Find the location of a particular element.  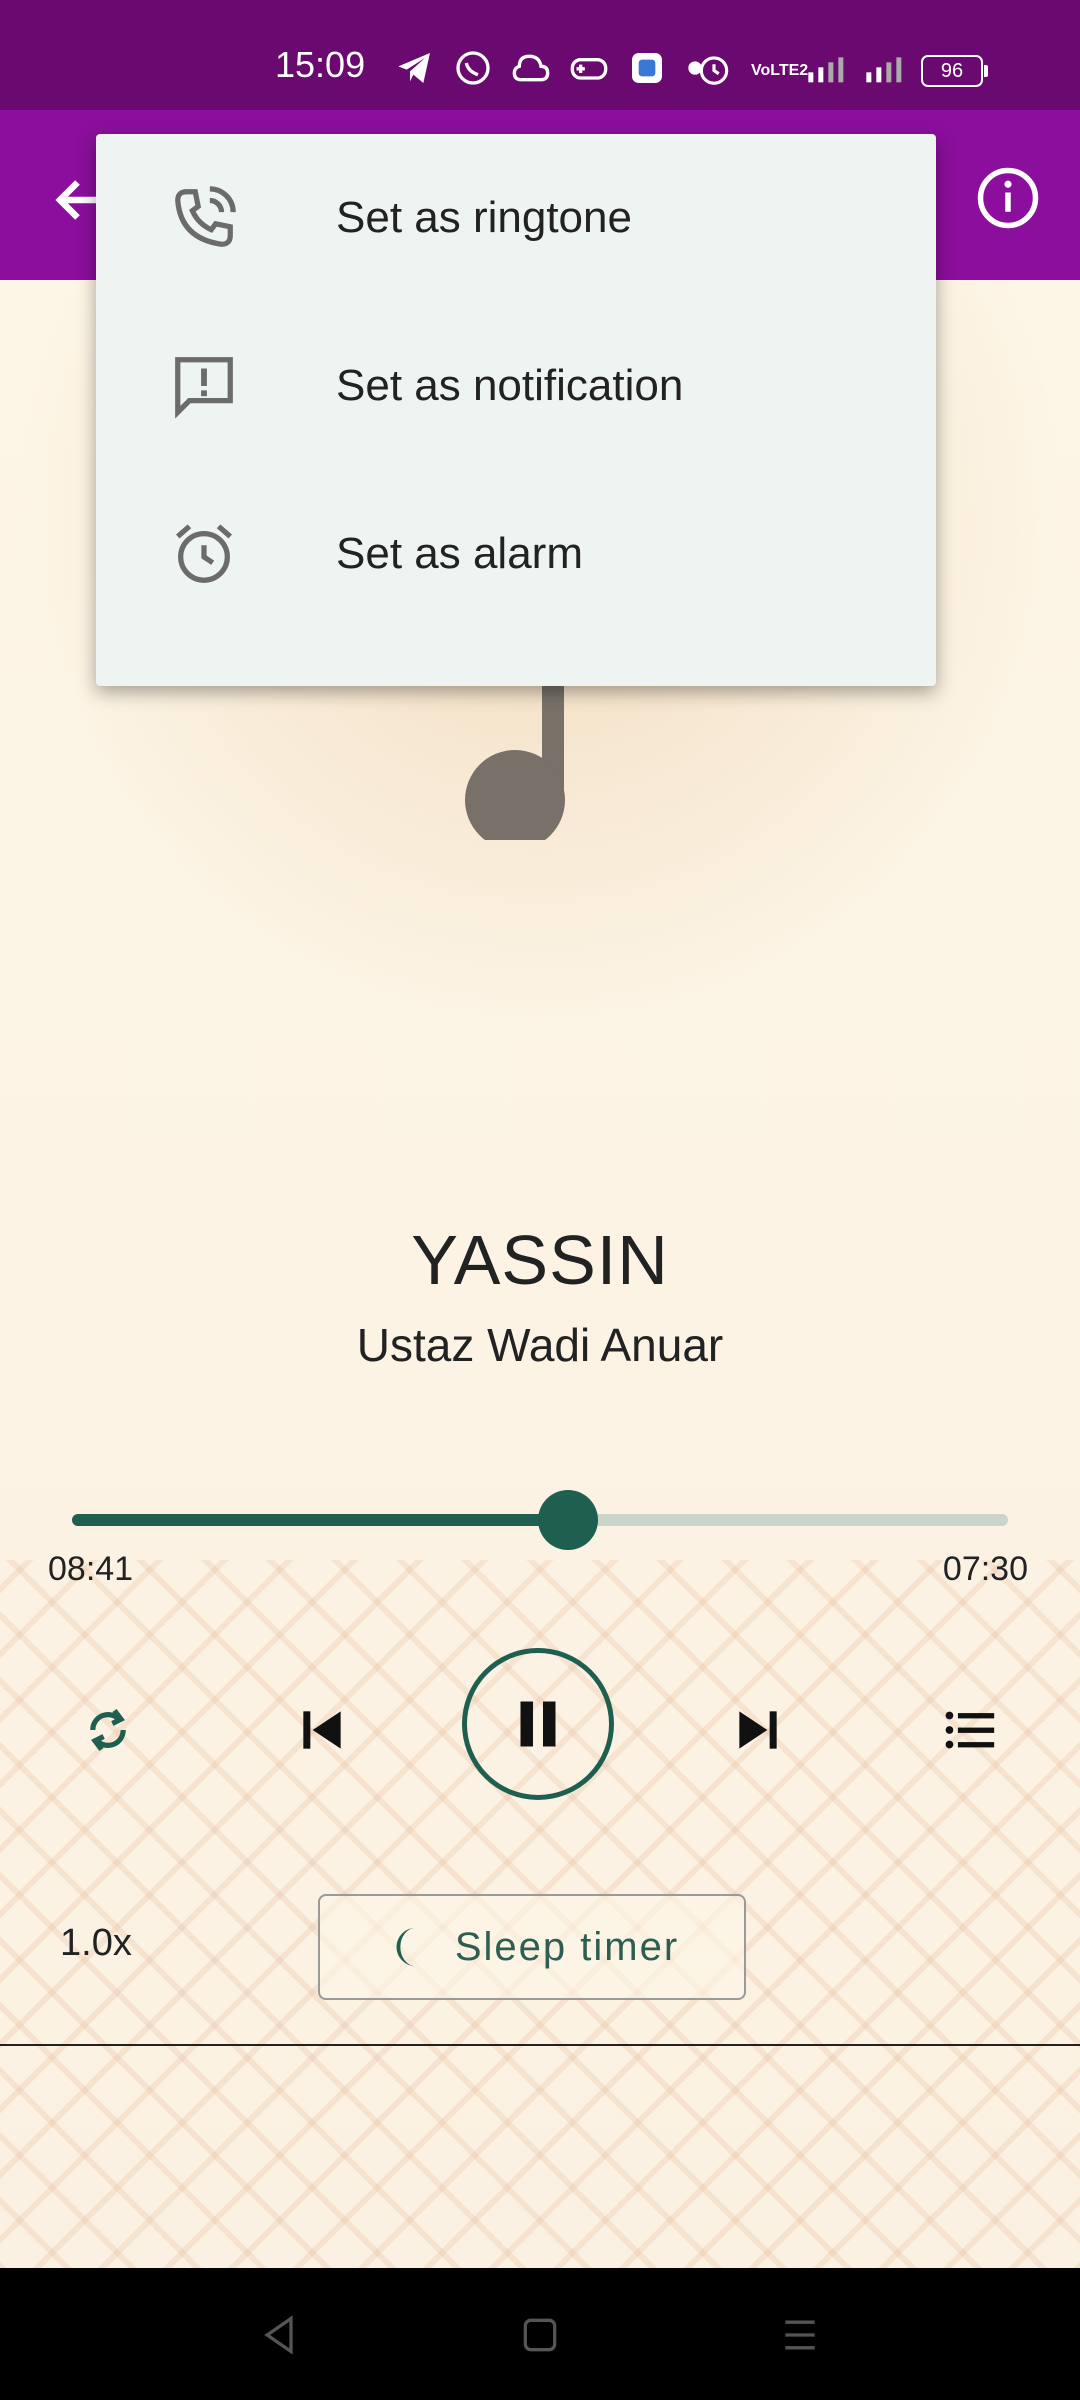

repeat-button is located at coordinates (108, 1730).